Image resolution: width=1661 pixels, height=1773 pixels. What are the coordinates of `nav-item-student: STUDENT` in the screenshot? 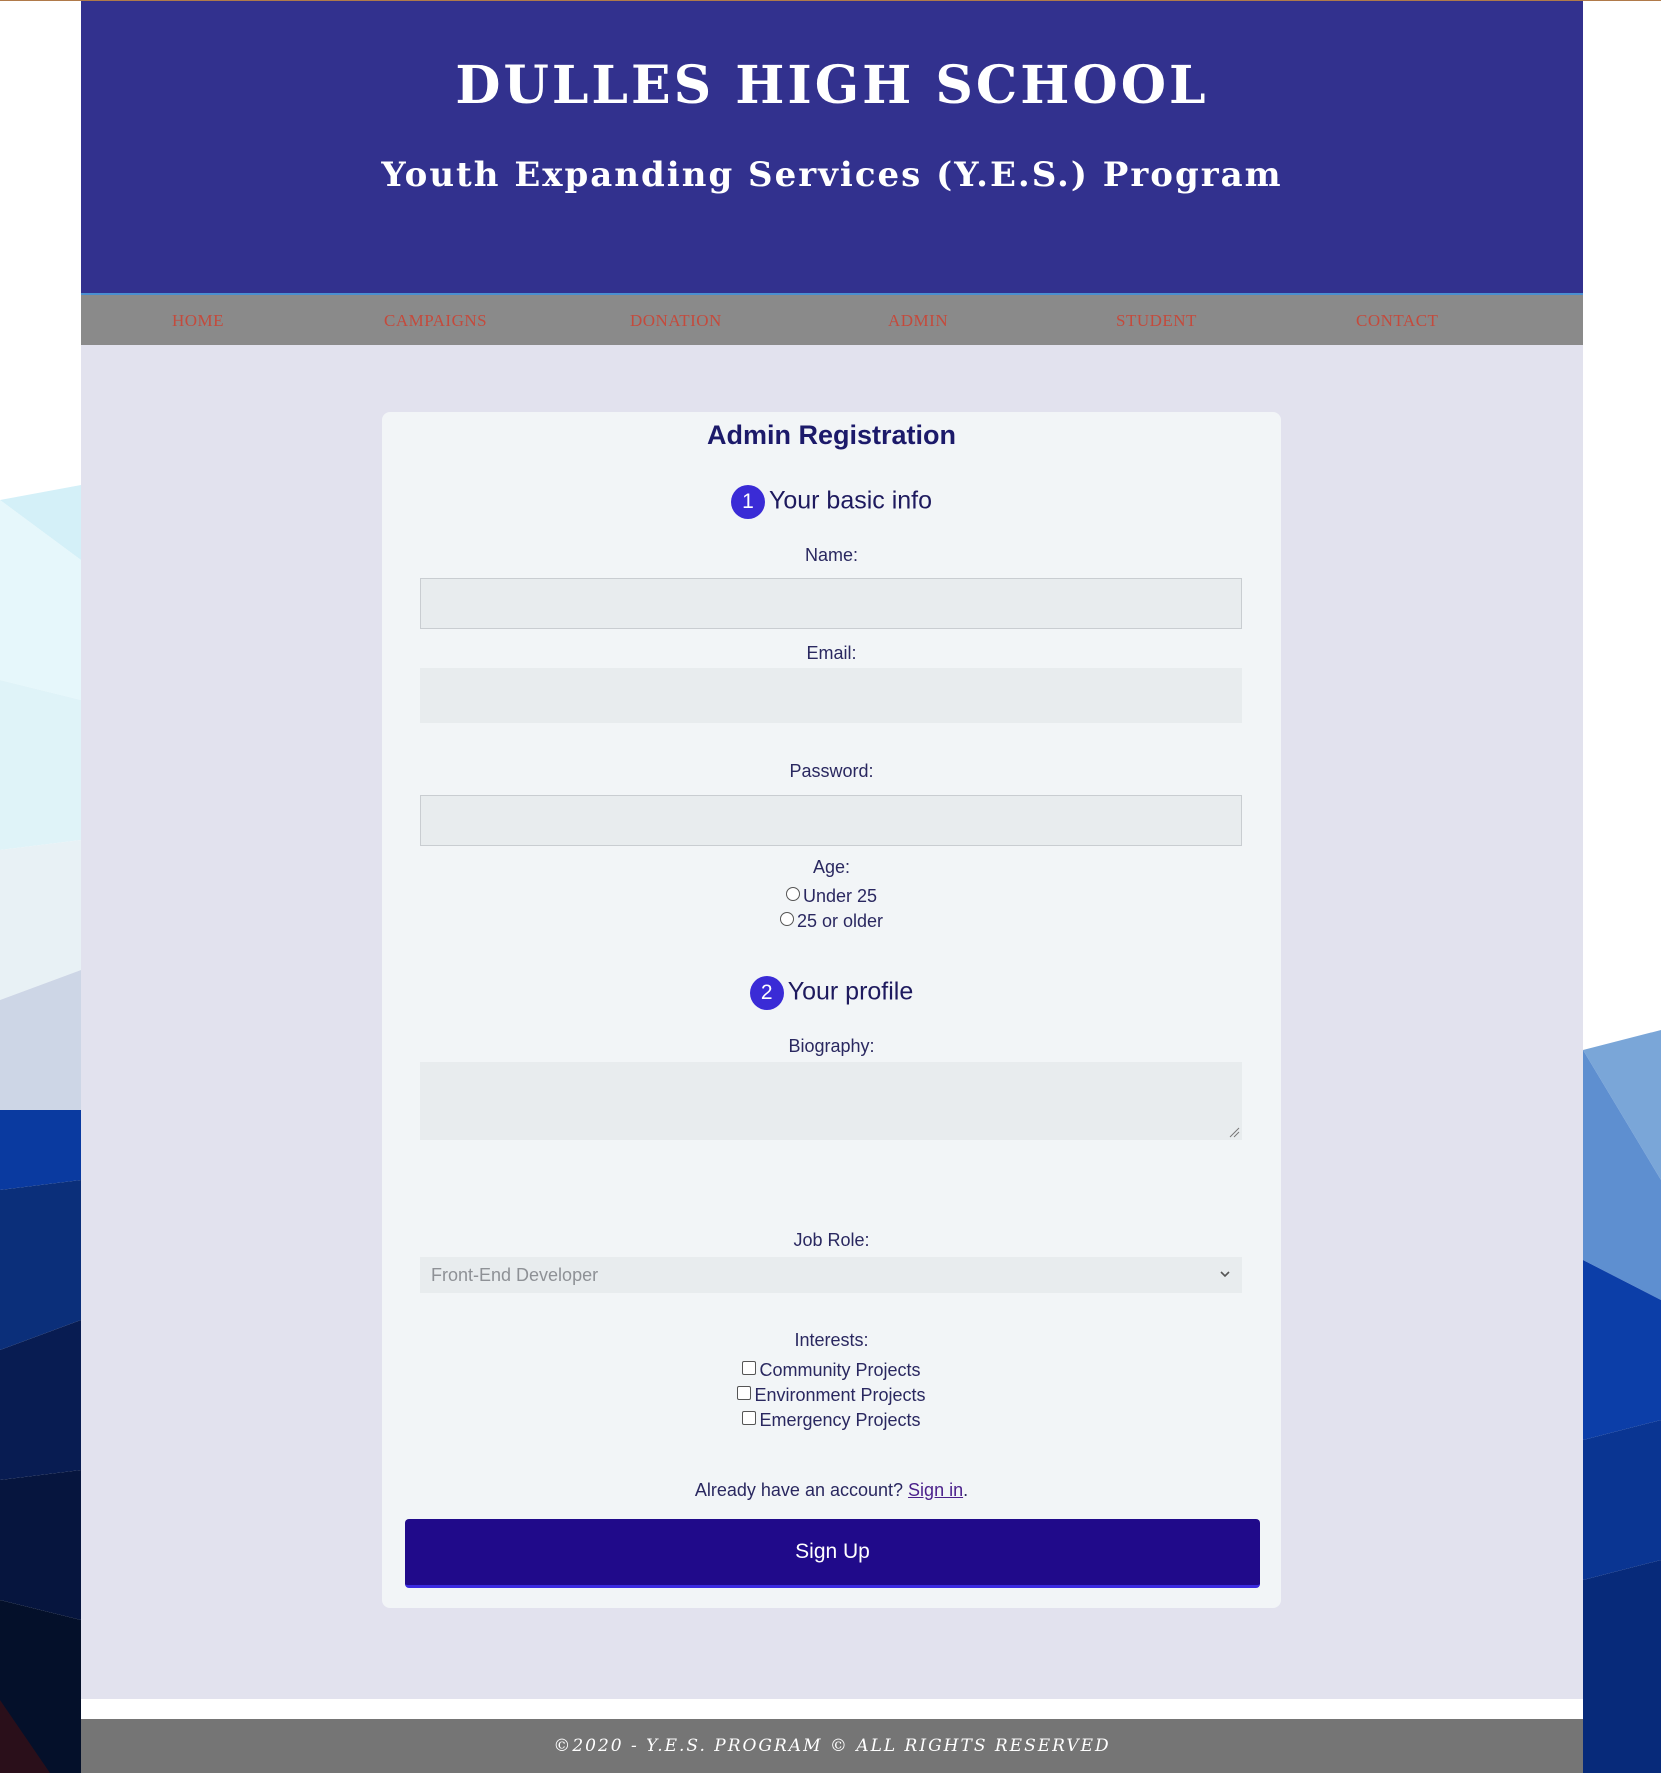 It's located at (1156, 321).